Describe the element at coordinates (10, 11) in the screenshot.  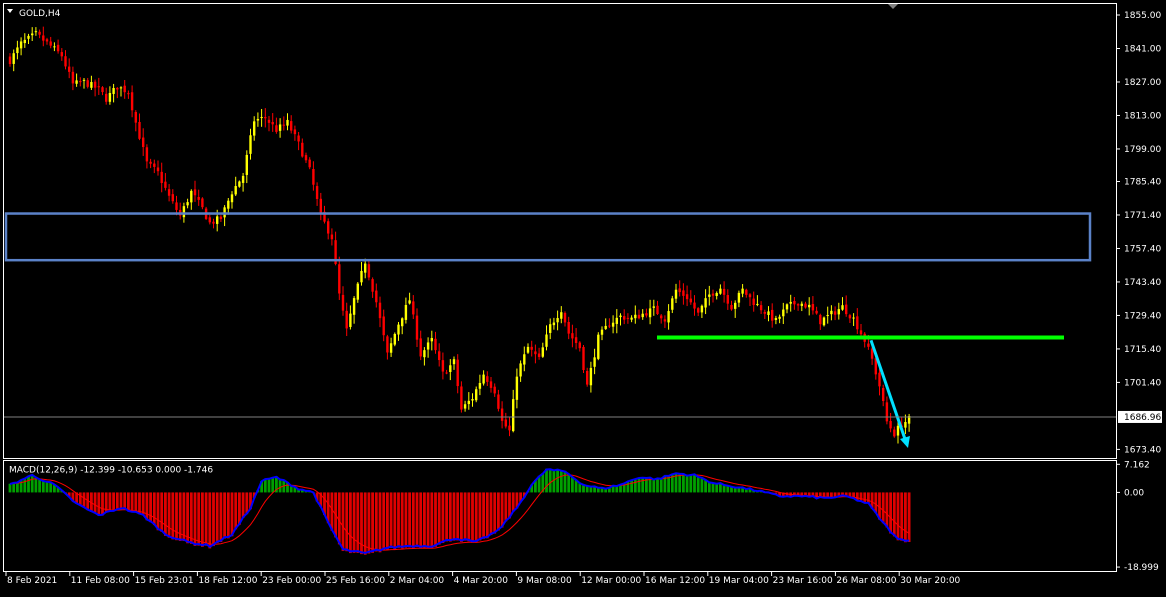
I see `dropdown-triangle-icon` at that location.